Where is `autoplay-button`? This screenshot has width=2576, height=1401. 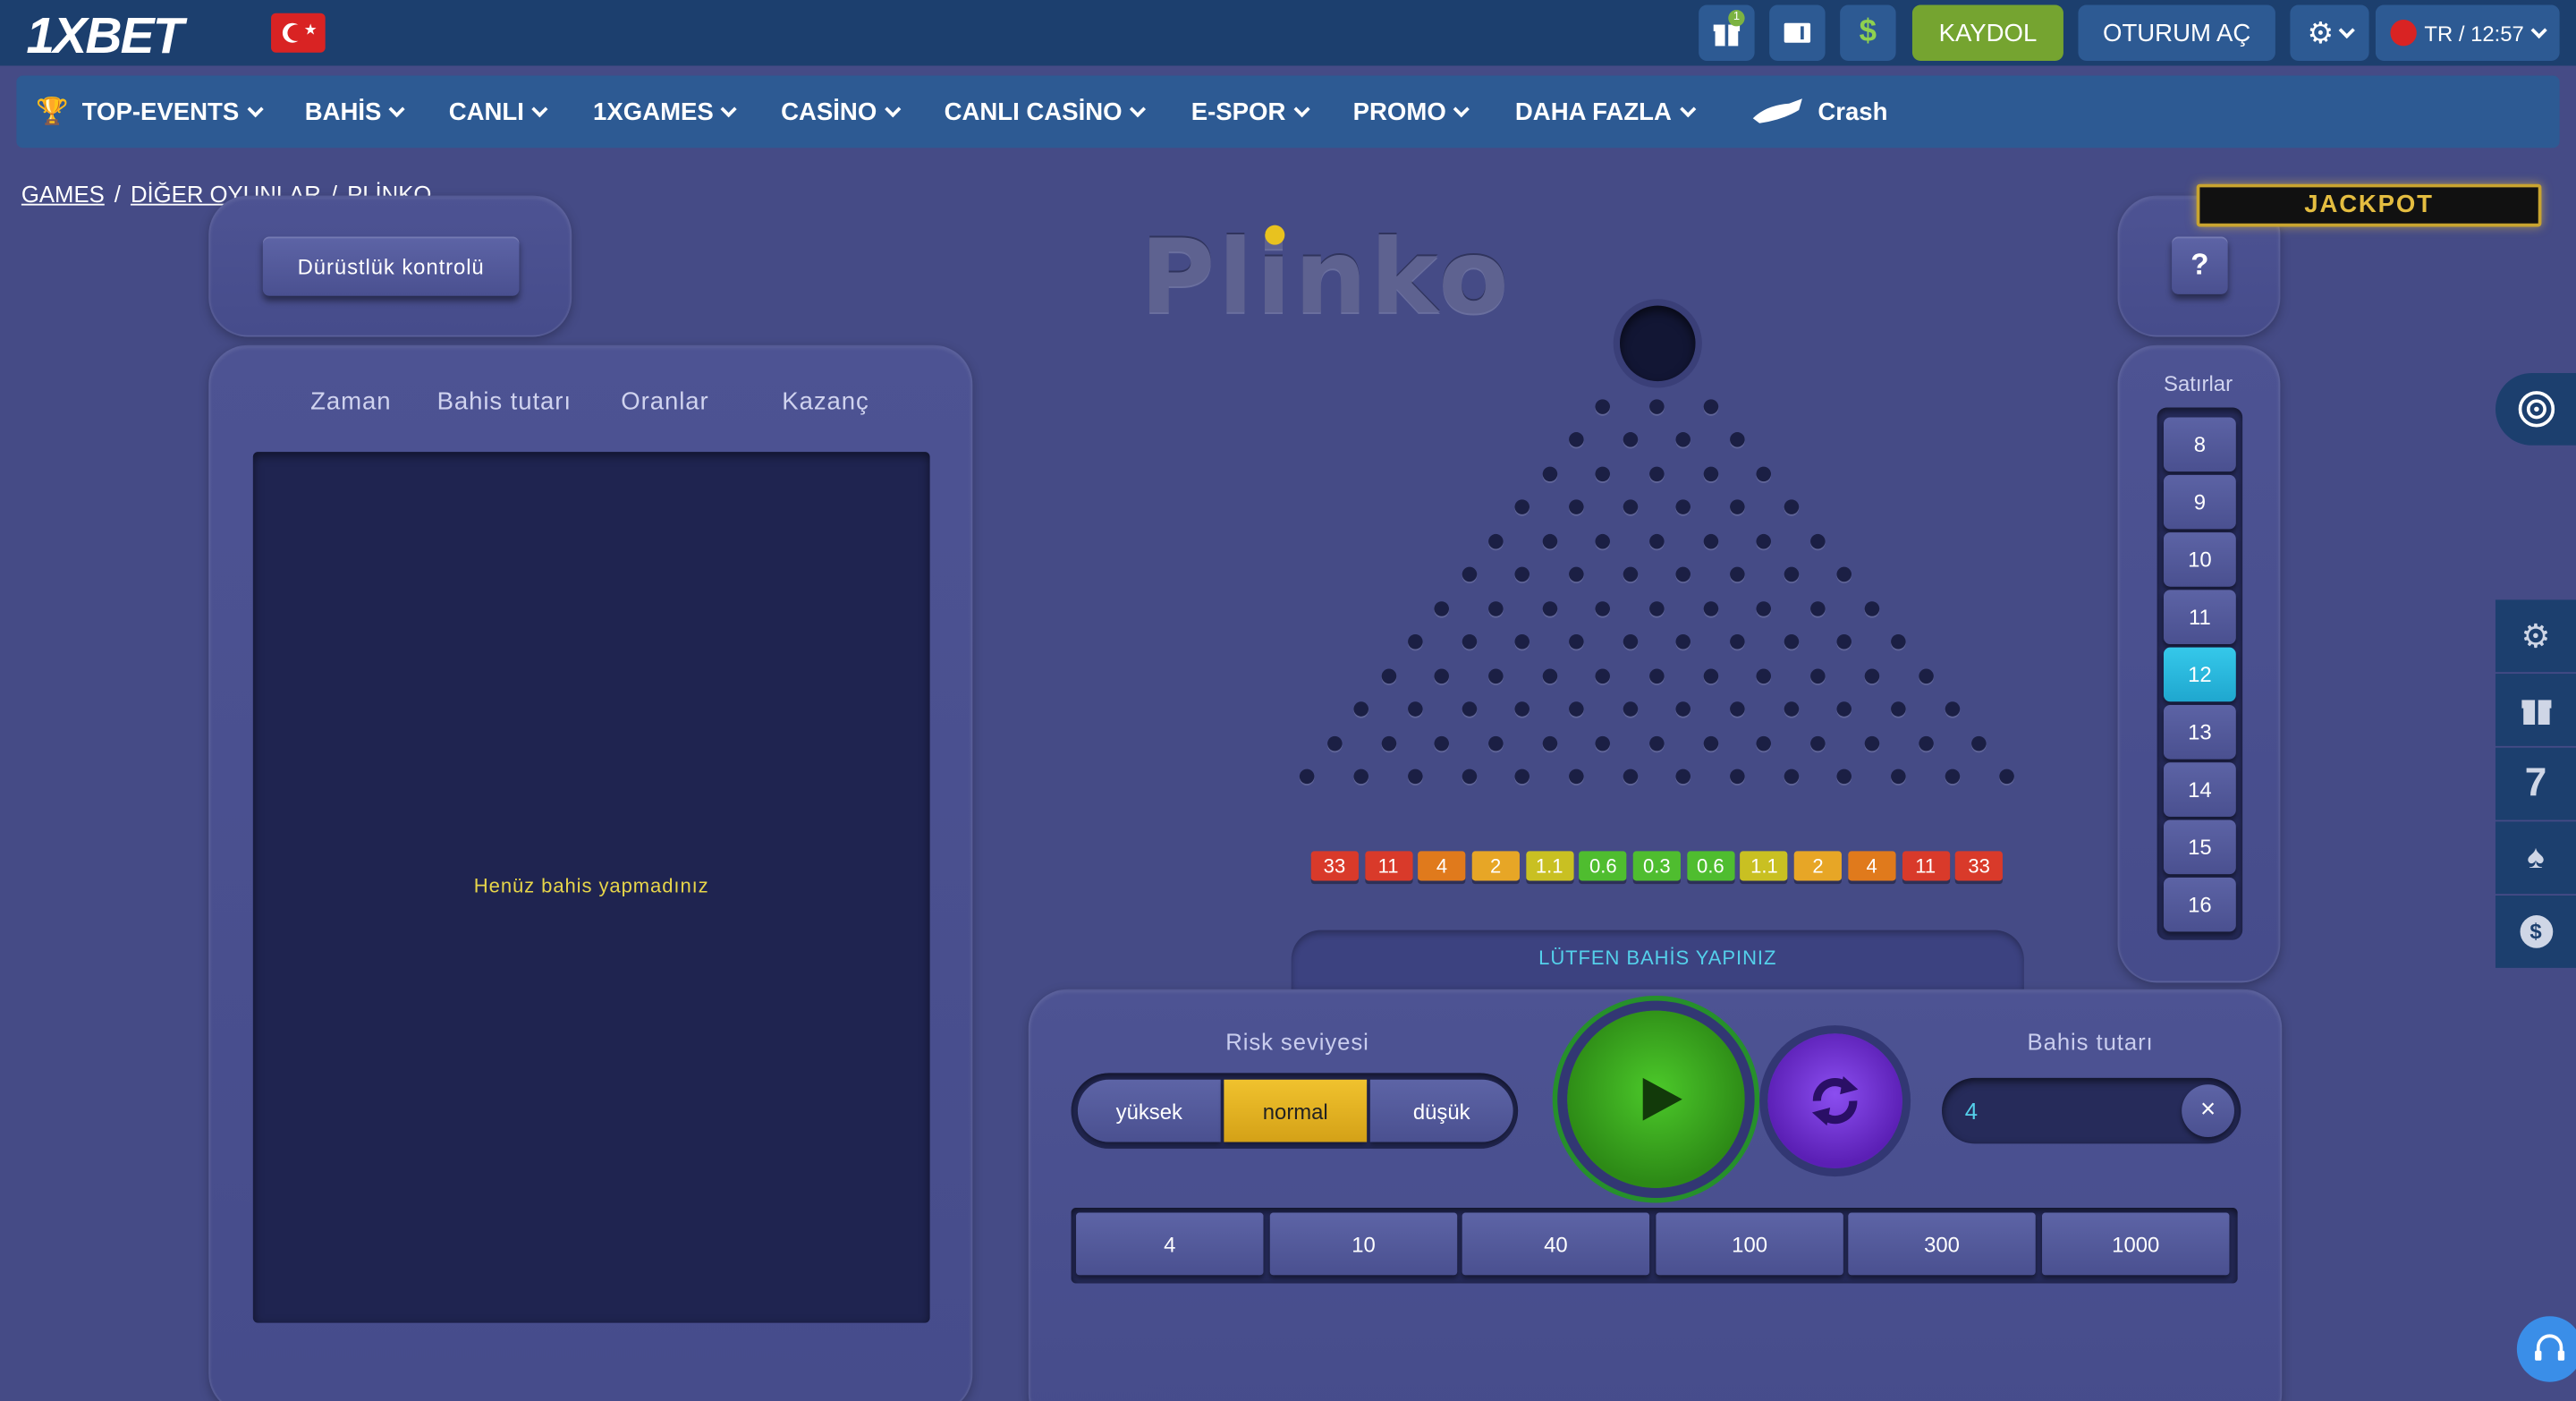 autoplay-button is located at coordinates (1834, 1100).